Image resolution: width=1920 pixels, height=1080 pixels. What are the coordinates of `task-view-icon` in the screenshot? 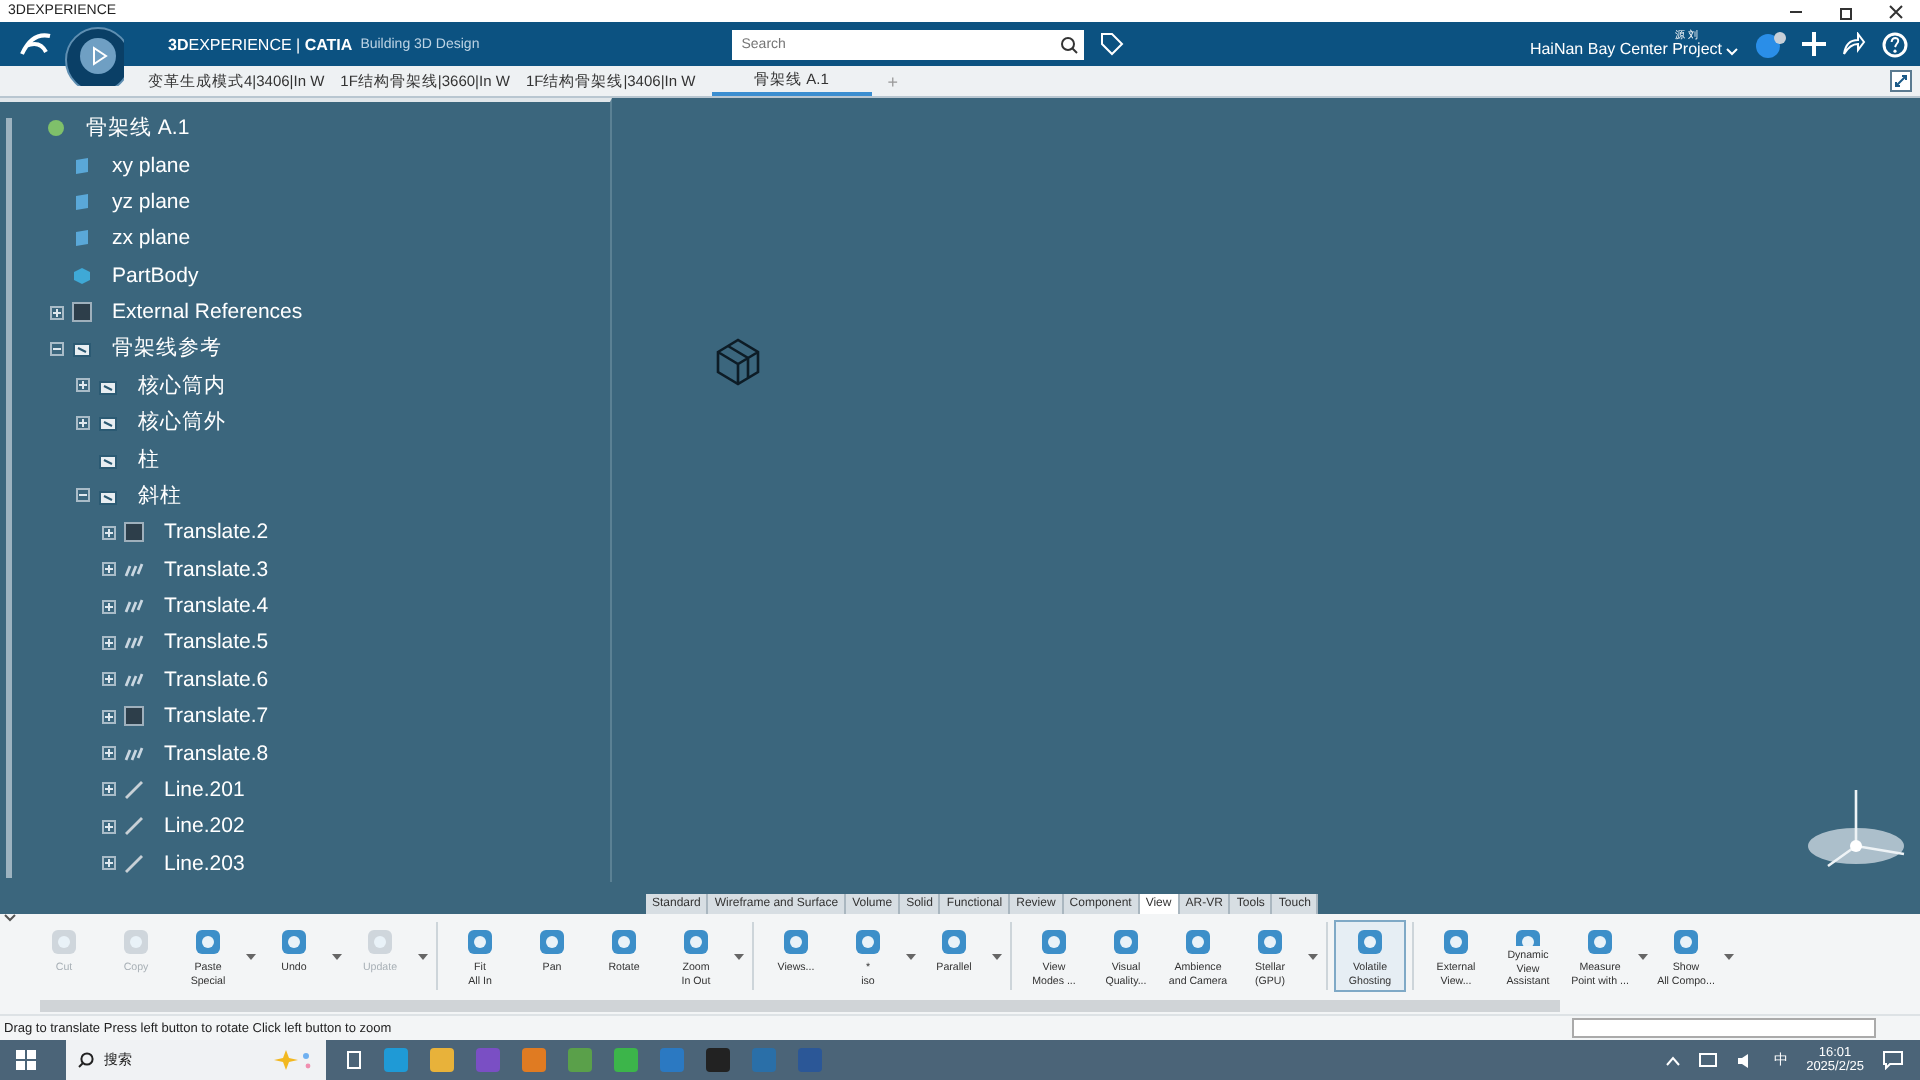 It's located at (354, 1060).